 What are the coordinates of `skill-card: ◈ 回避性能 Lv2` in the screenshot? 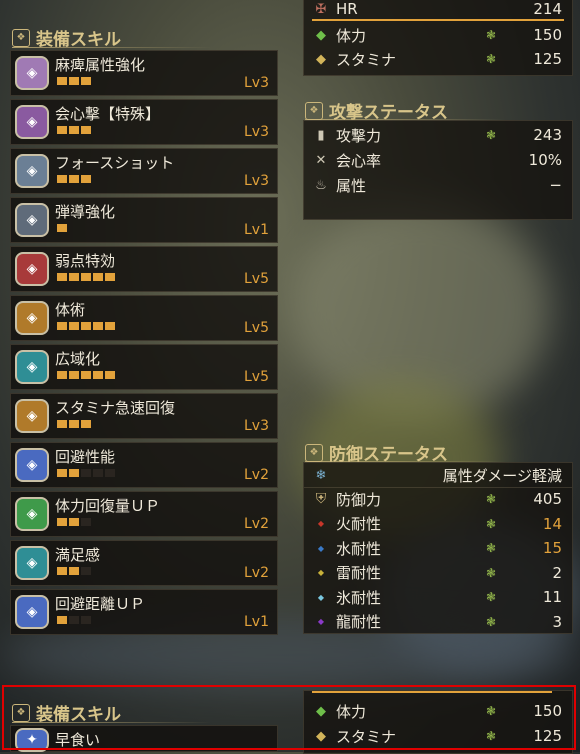 It's located at (144, 465).